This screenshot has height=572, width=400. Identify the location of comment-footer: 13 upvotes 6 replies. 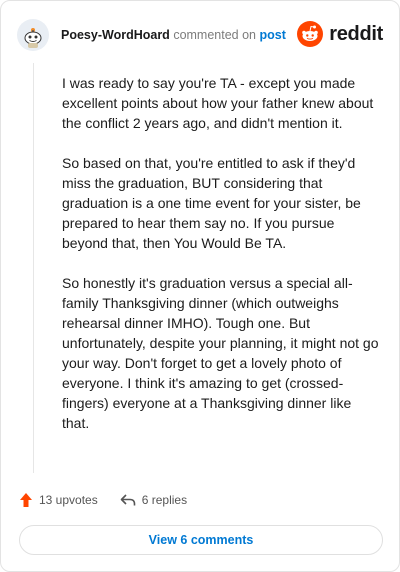
(114, 500).